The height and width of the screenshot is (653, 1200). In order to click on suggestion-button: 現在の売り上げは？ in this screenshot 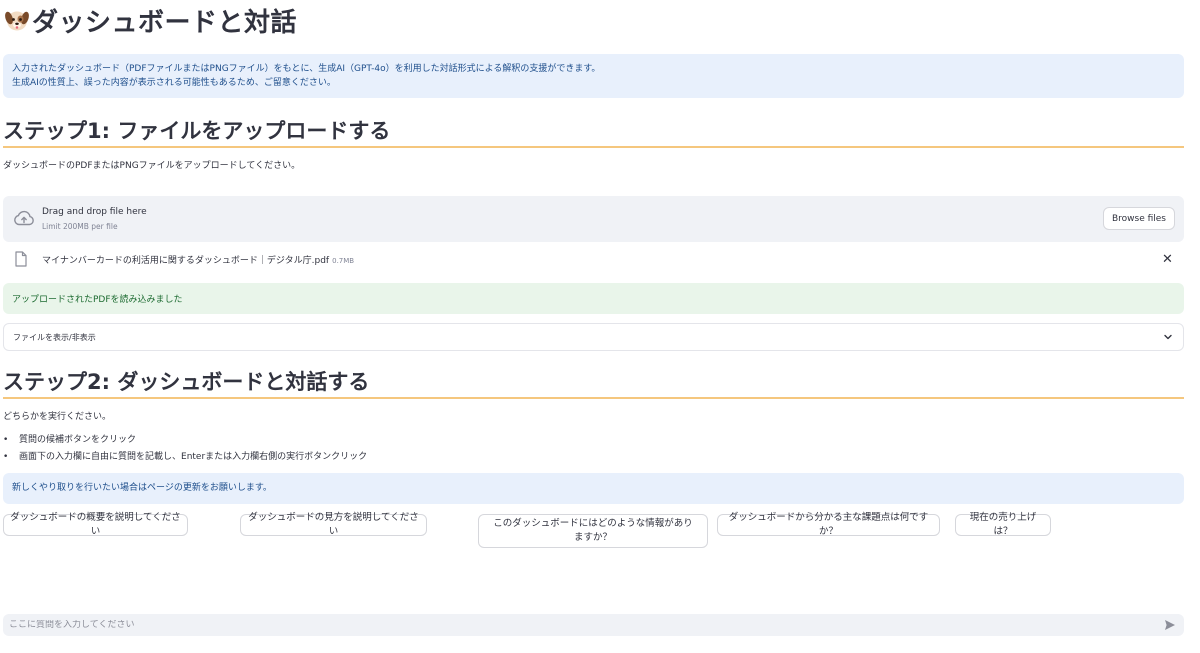, I will do `click(1003, 524)`.